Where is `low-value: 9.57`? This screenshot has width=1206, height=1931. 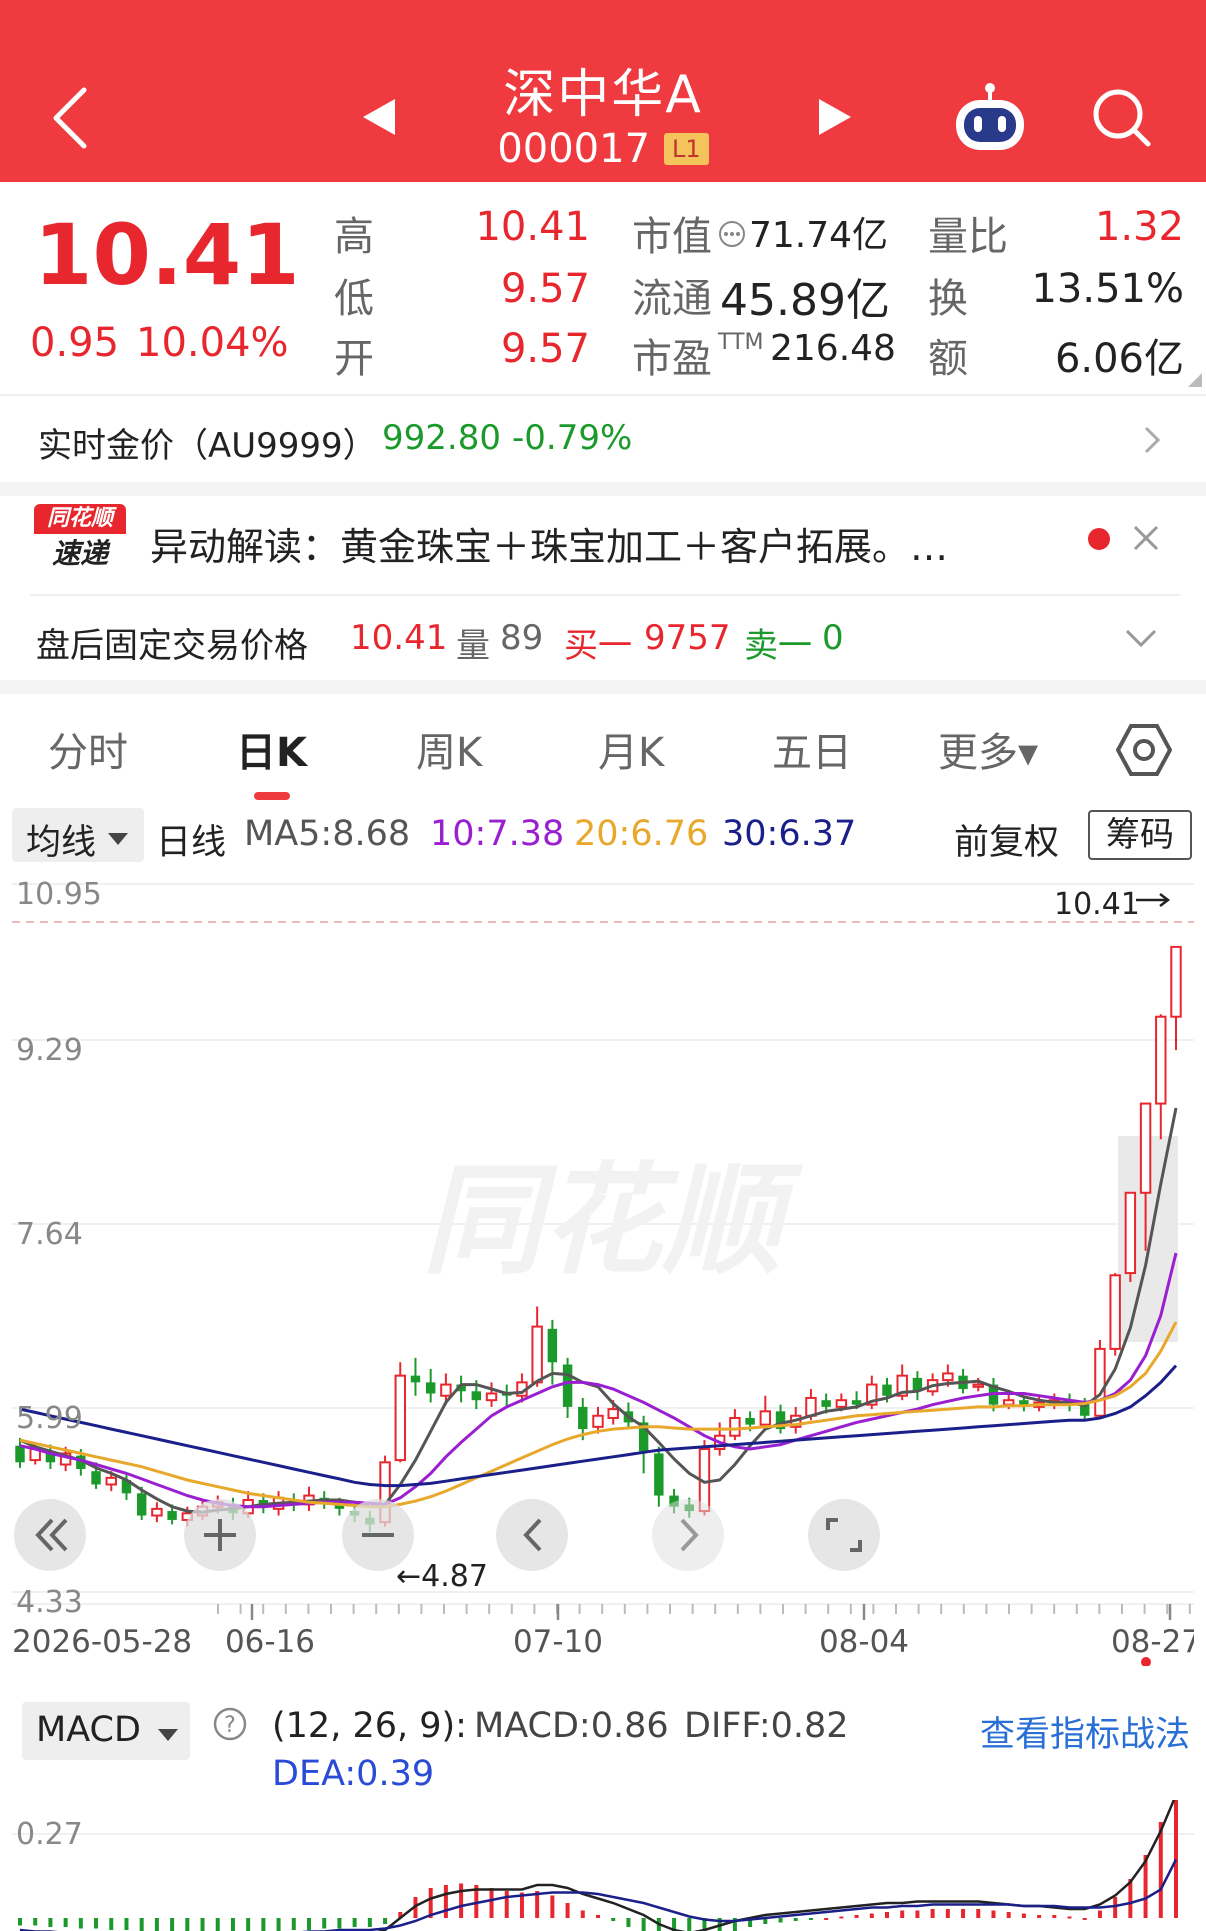
low-value: 9.57 is located at coordinates (545, 289).